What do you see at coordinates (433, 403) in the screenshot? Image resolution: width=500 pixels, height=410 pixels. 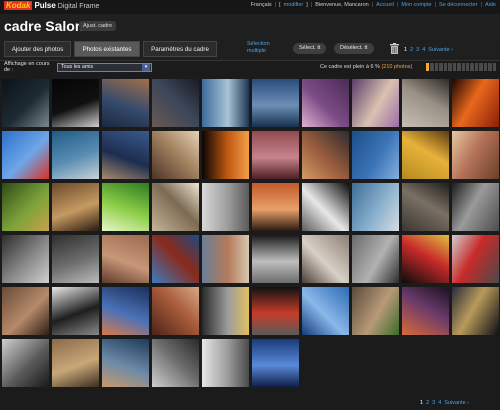 I see `page-3-link-bottom: 3` at bounding box center [433, 403].